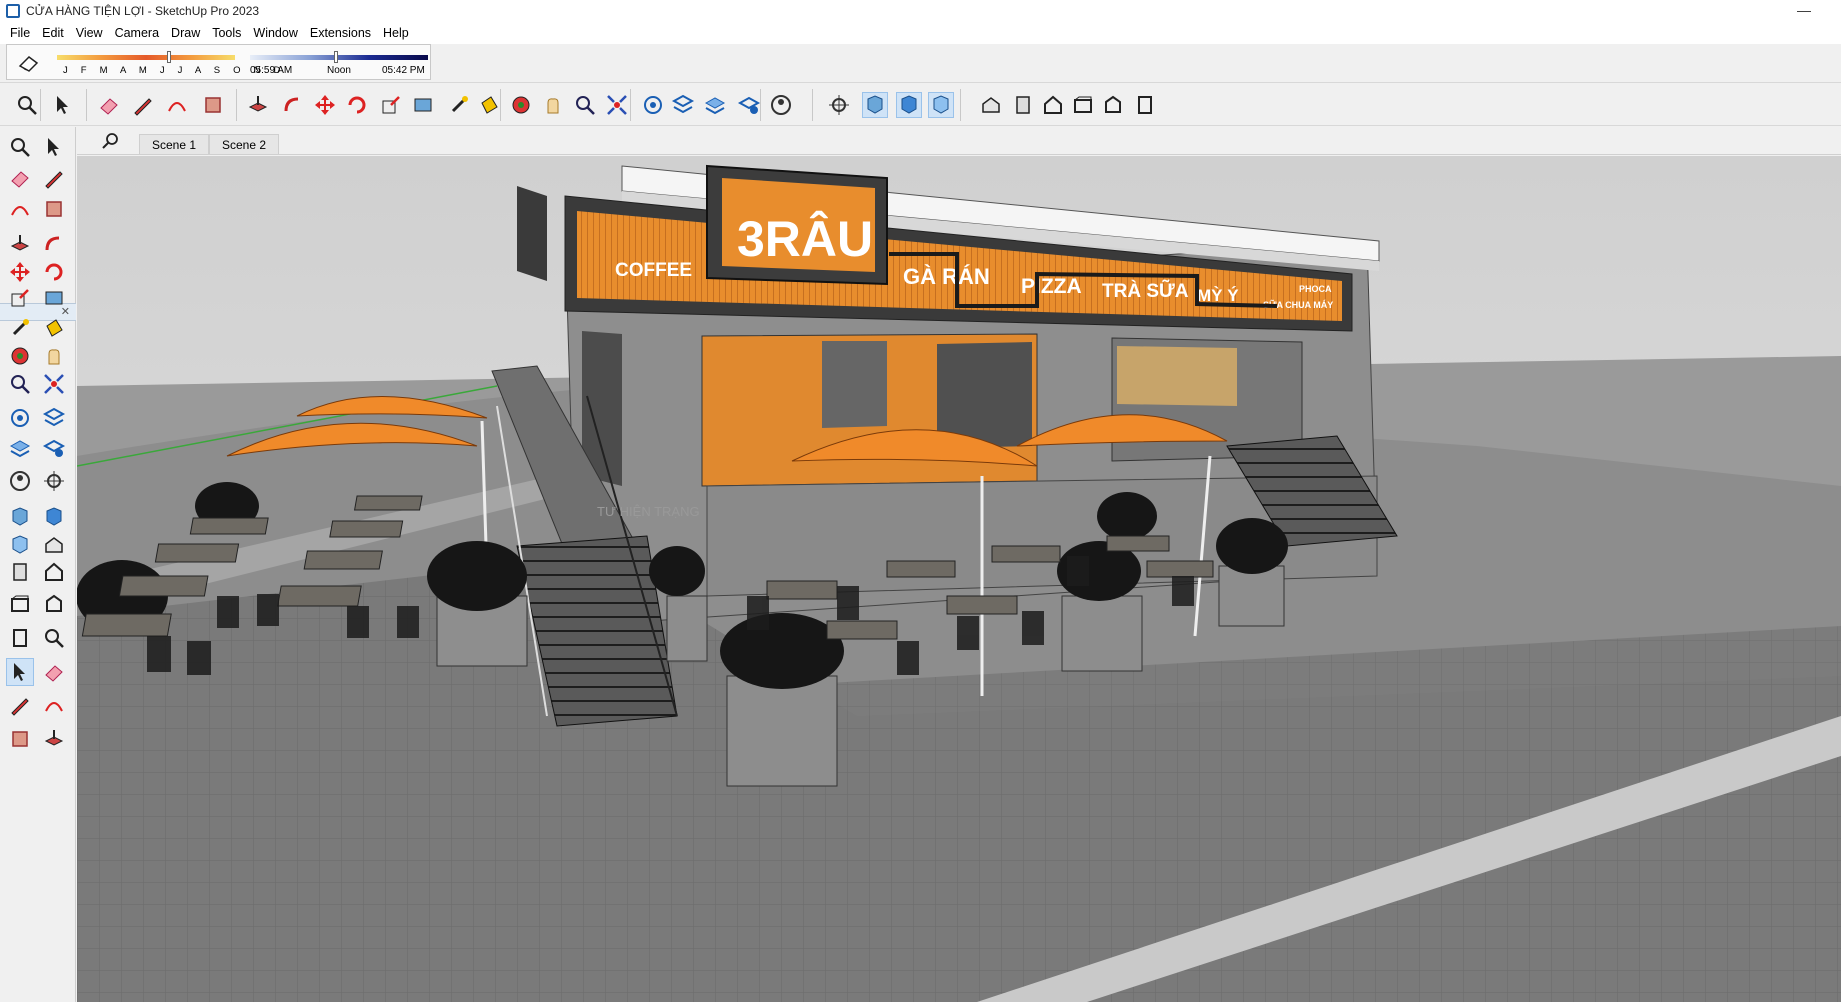  Describe the element at coordinates (20, 705) in the screenshot. I see `warehouse-icon` at that location.